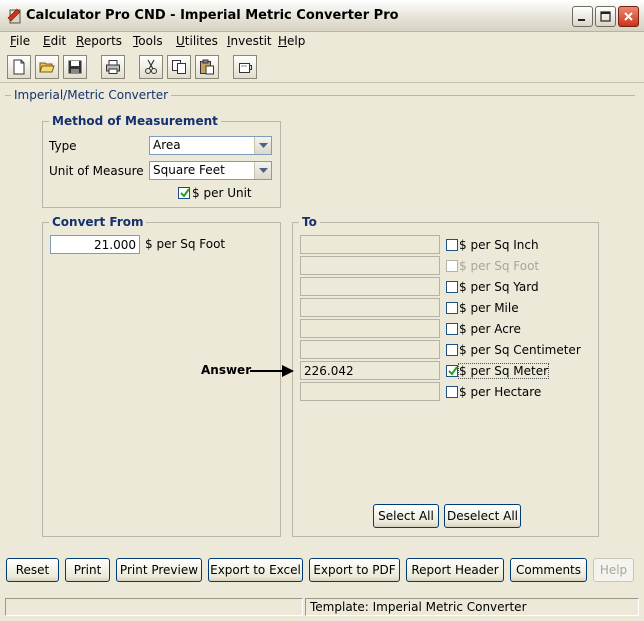 This screenshot has height=621, width=644. I want to click on calculator-app-icon, so click(15, 16).